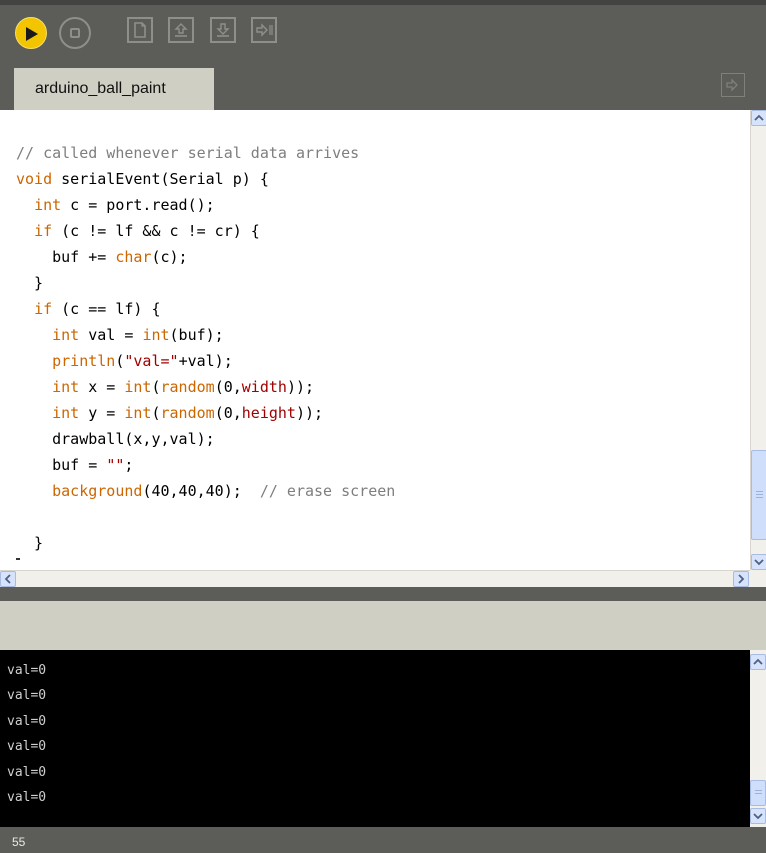 Image resolution: width=766 pixels, height=853 pixels. Describe the element at coordinates (169, 257) in the screenshot. I see `code-token: (c);` at that location.